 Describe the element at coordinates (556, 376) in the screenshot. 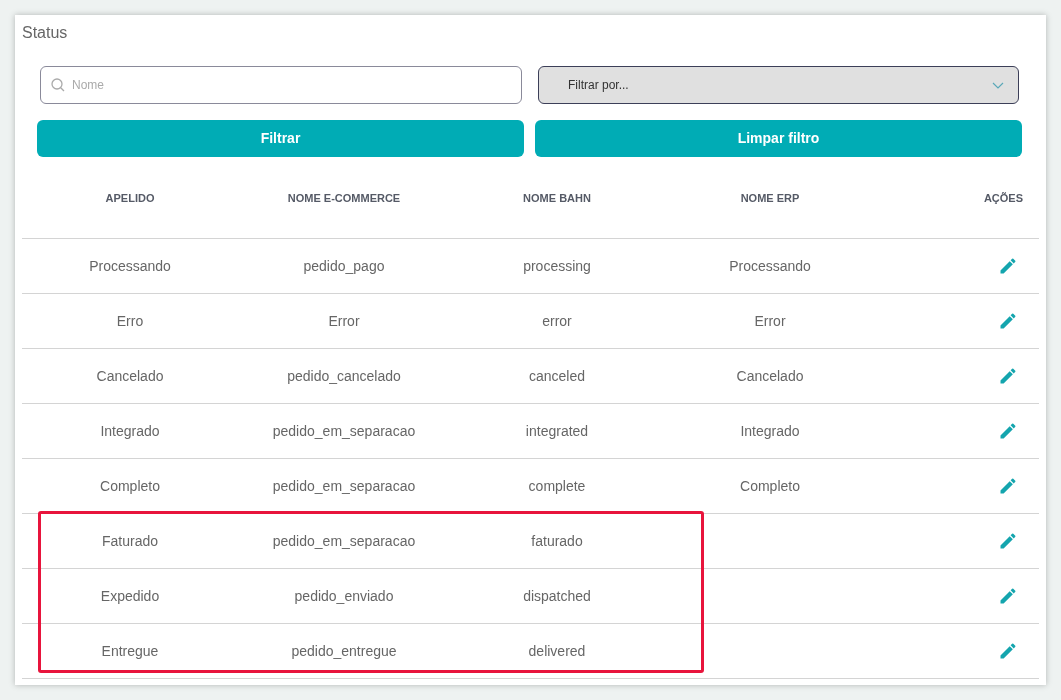

I see `table-cell-text: canceled` at that location.